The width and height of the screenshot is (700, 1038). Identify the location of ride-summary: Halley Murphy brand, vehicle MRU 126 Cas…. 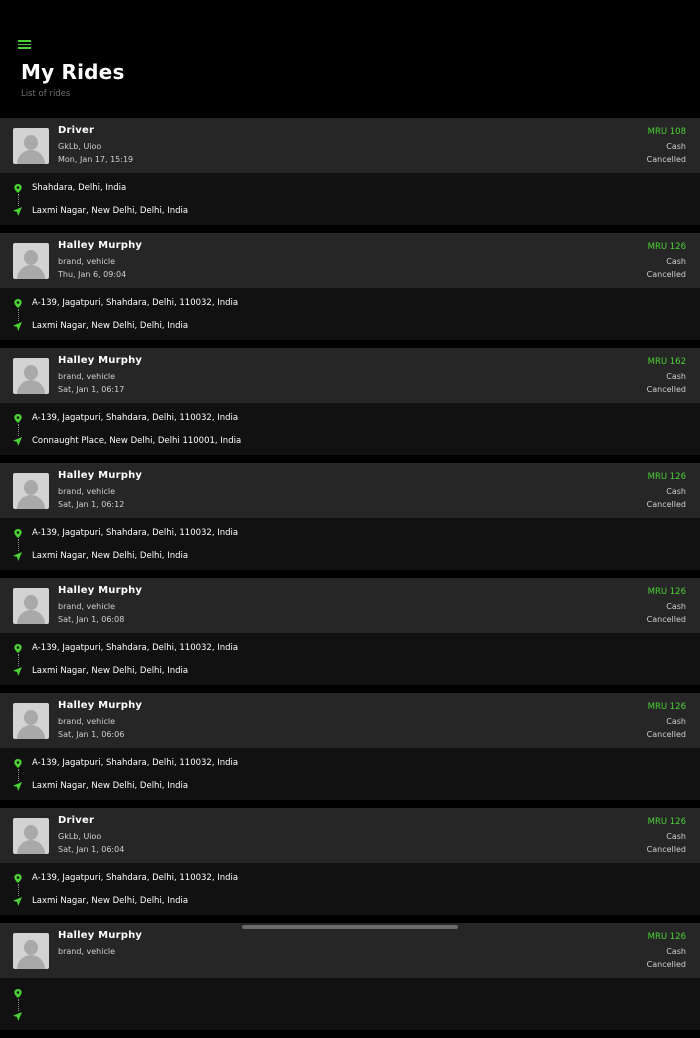
(350, 950).